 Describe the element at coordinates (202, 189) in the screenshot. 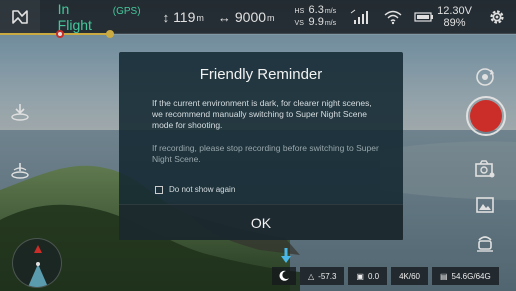

I see `do-not-show-label: Do not show again` at that location.